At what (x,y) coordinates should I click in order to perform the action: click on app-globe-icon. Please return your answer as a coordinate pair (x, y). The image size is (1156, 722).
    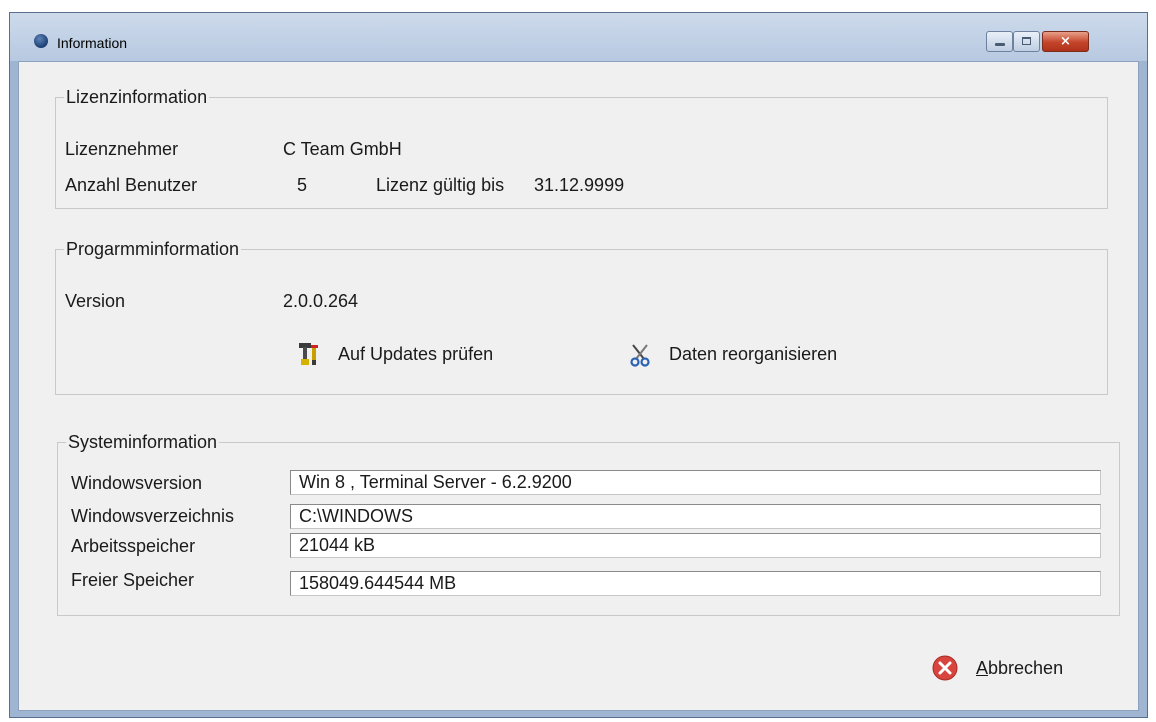
    Looking at the image, I should click on (41, 41).